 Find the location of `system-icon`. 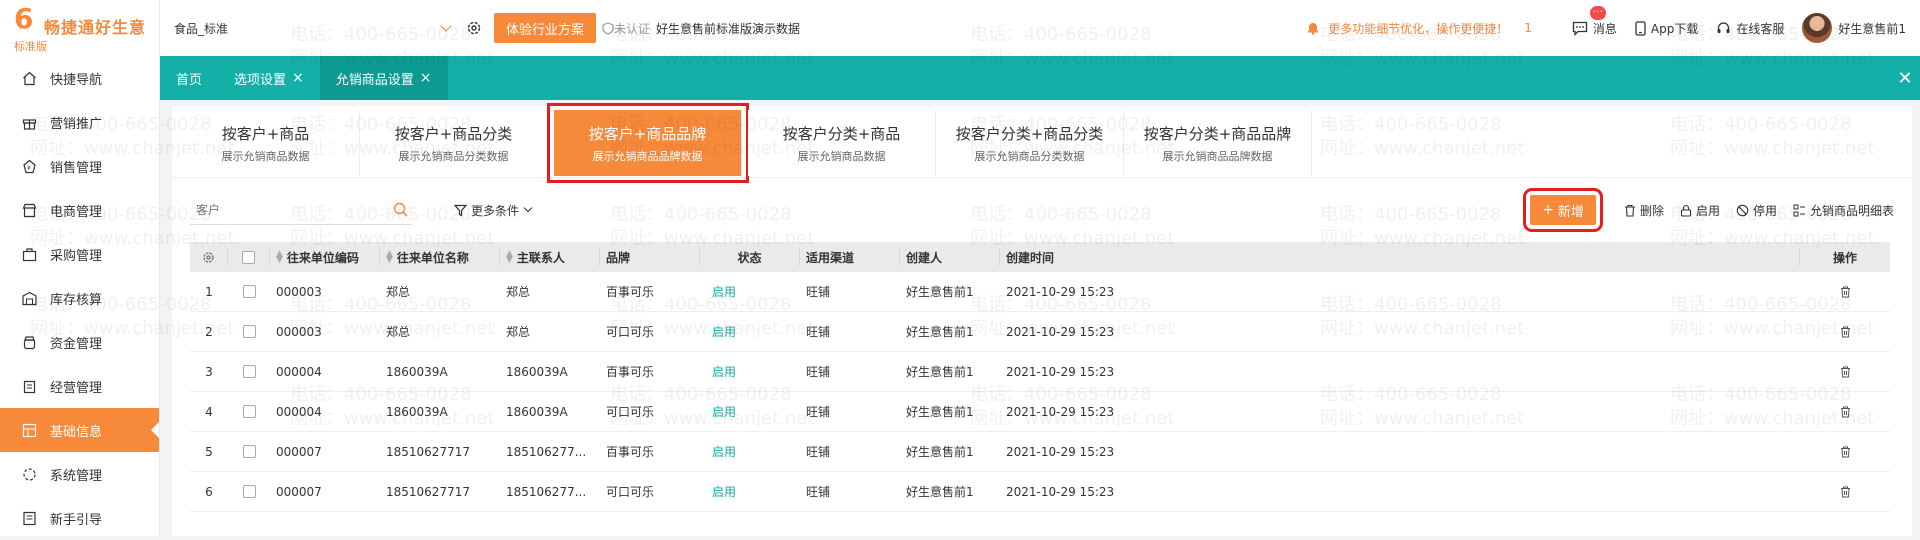

system-icon is located at coordinates (29, 474).